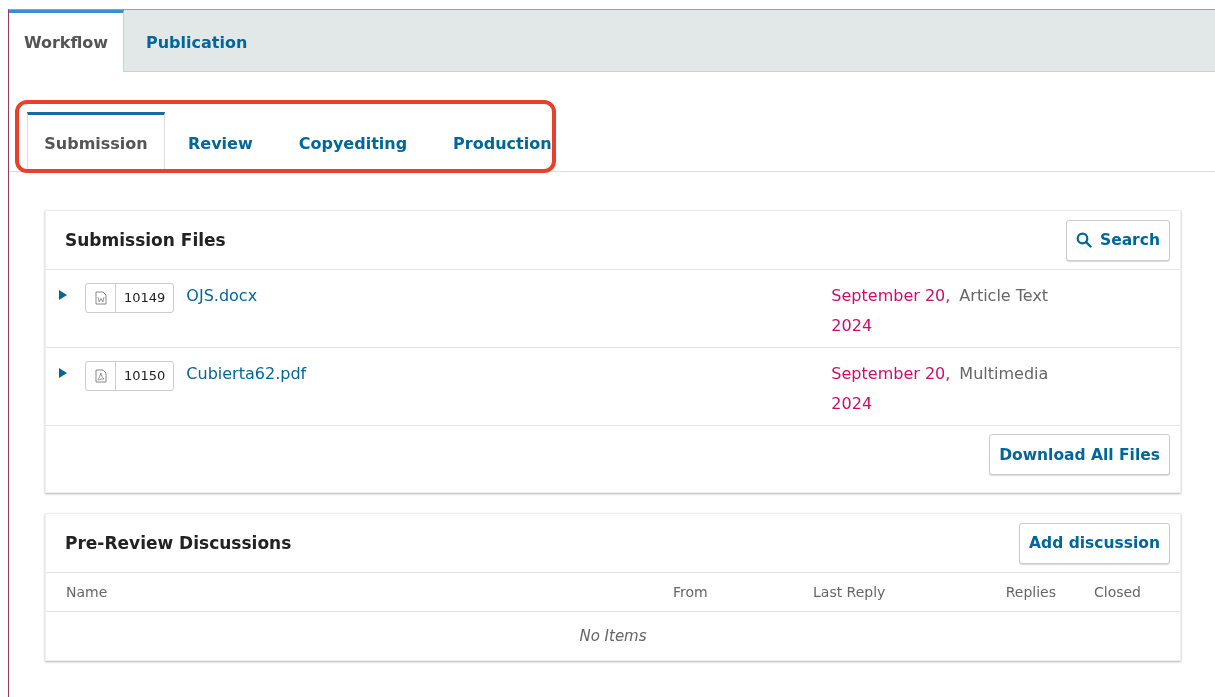 This screenshot has width=1215, height=697. I want to click on add-discussion-button: Add discussion, so click(1094, 543).